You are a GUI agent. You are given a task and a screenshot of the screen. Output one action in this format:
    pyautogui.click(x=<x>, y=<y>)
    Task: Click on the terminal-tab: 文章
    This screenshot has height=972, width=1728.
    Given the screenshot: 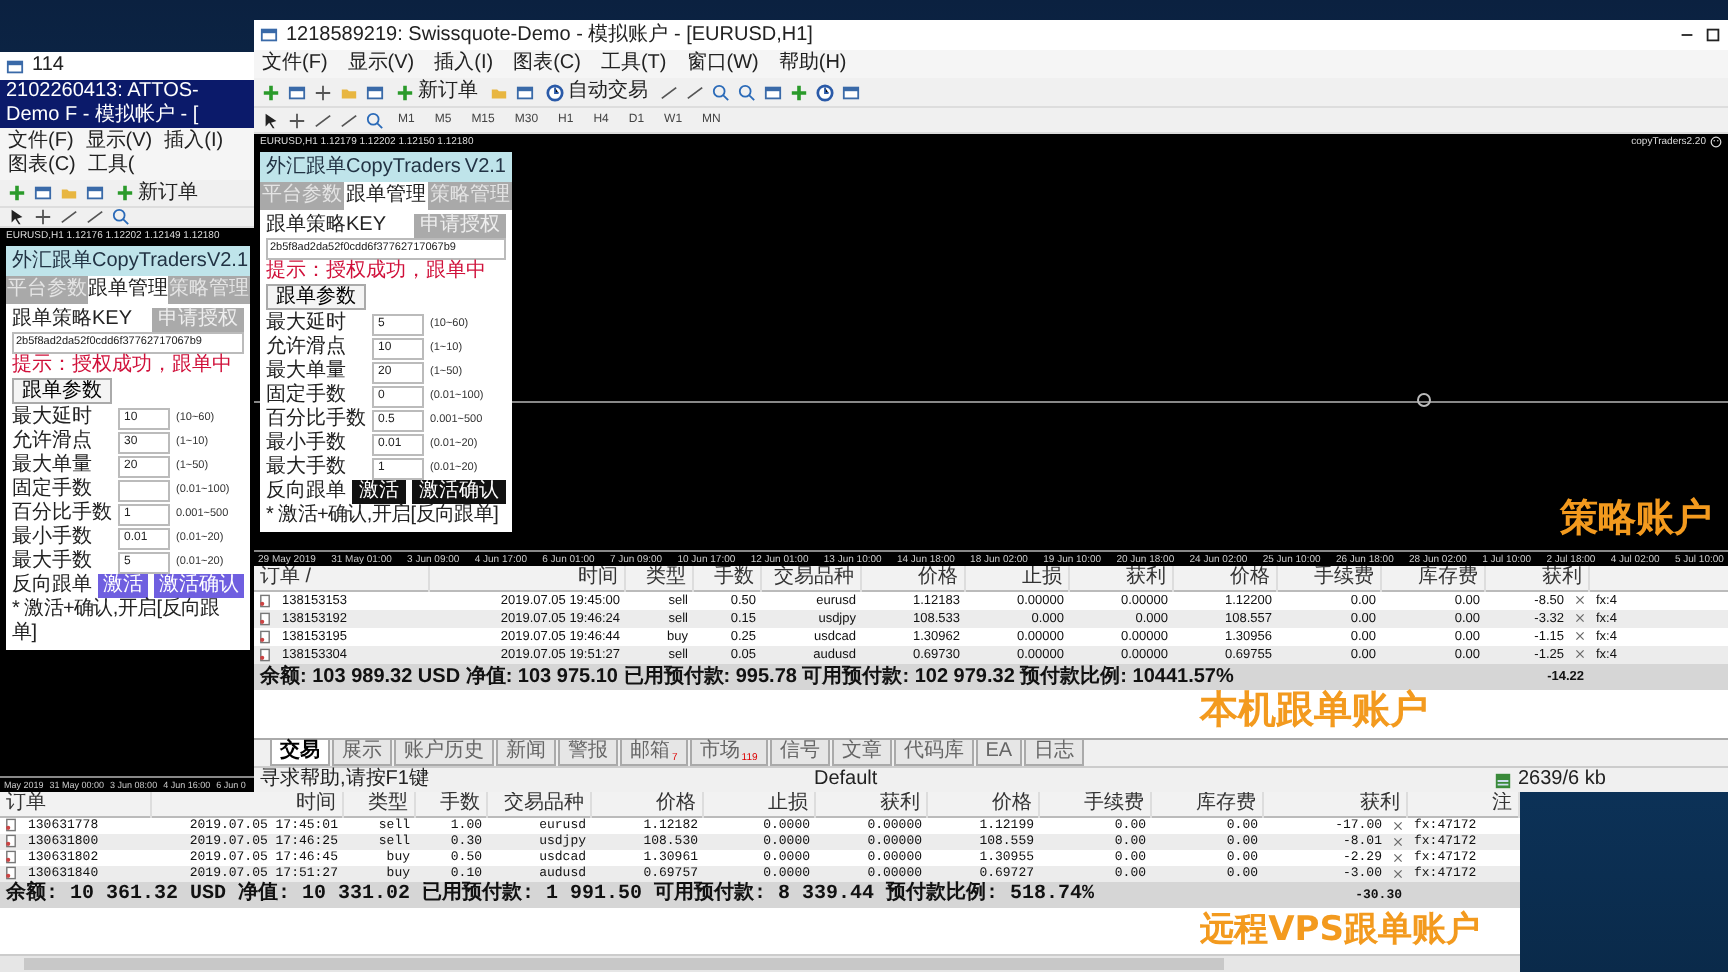 What is the action you would take?
    pyautogui.click(x=861, y=753)
    